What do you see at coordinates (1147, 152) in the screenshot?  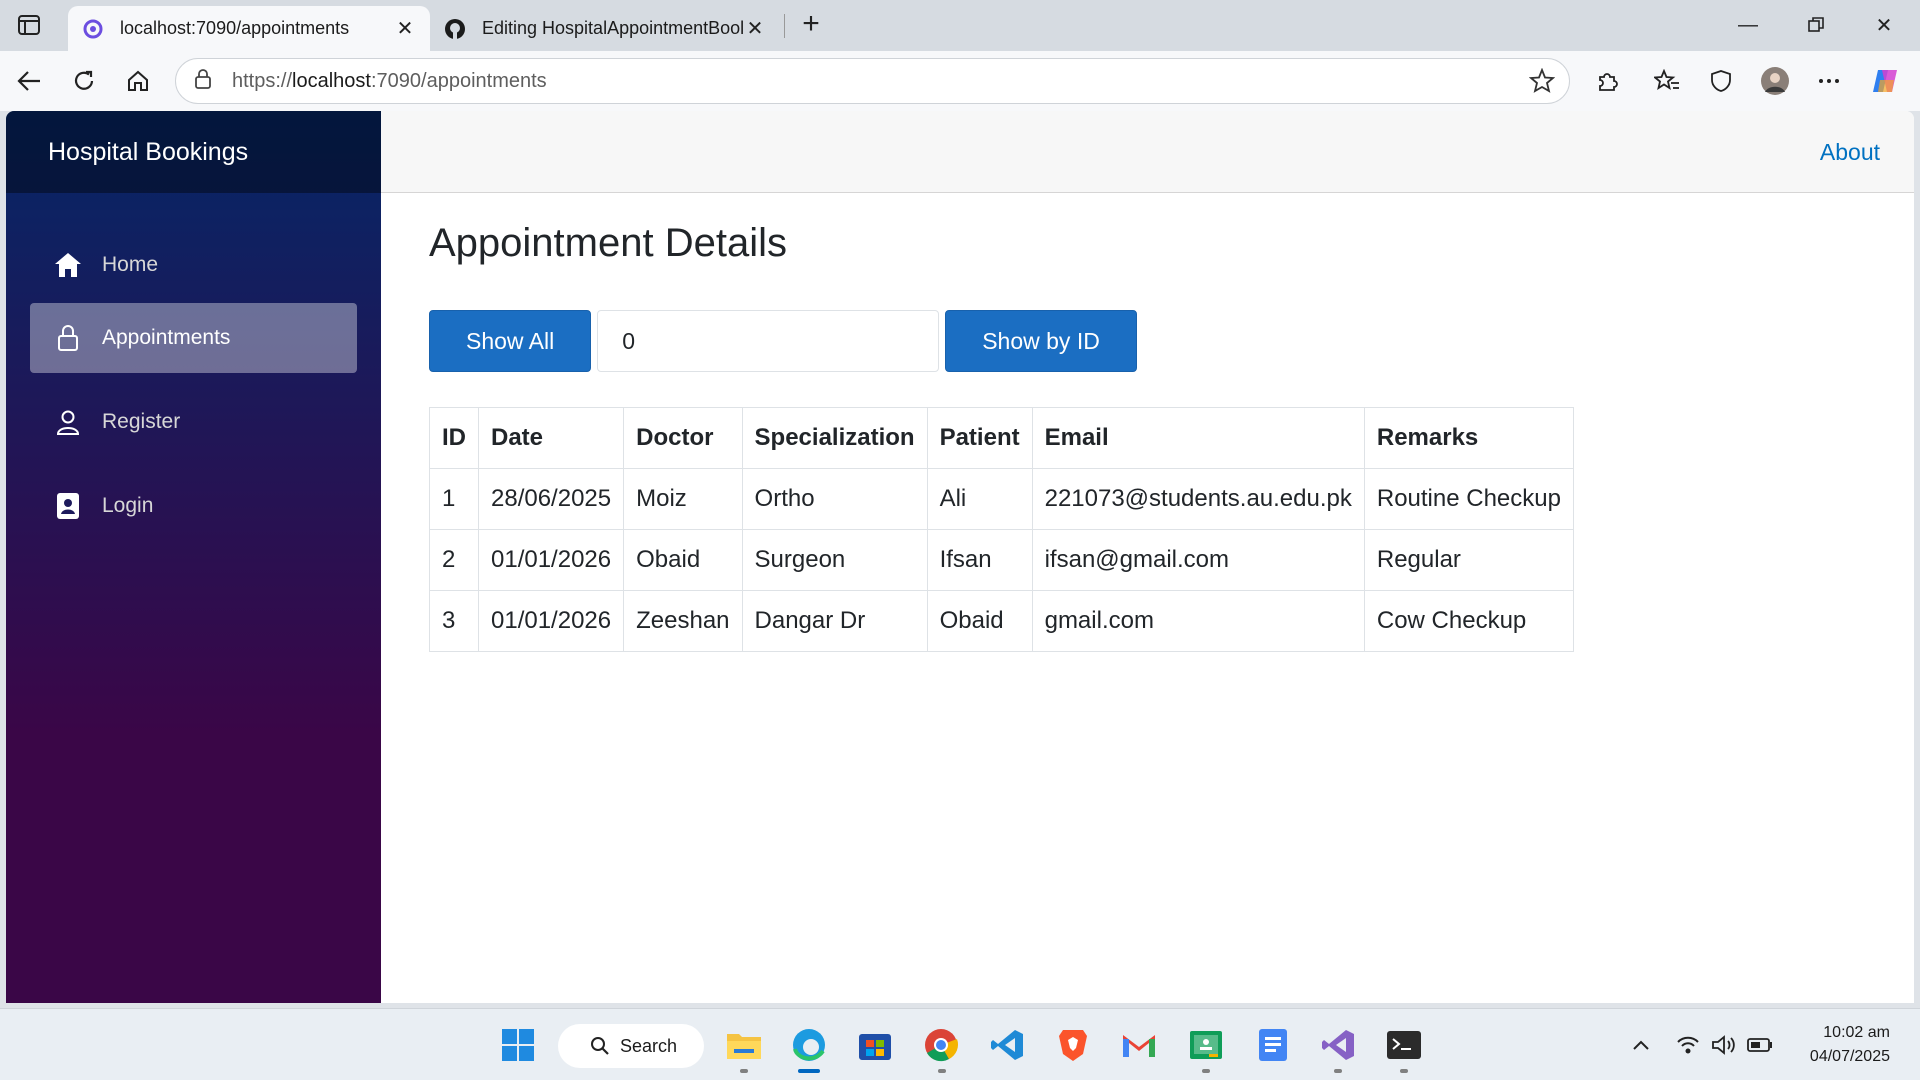 I see `top-row: About` at bounding box center [1147, 152].